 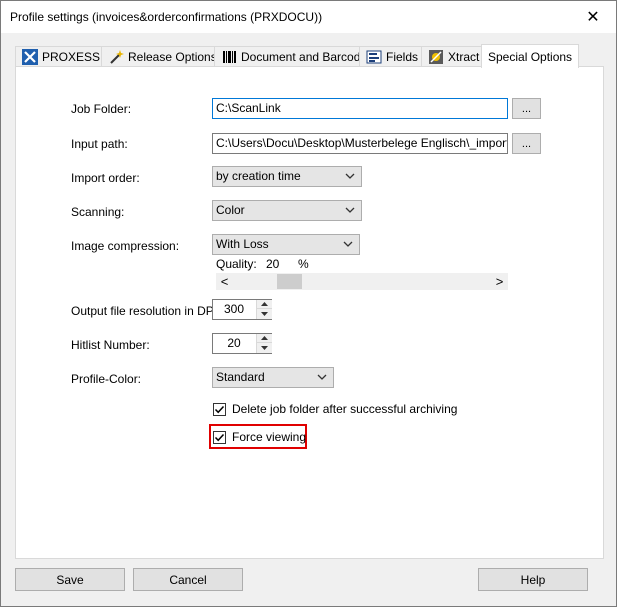 I want to click on help-button: Help, so click(x=533, y=579).